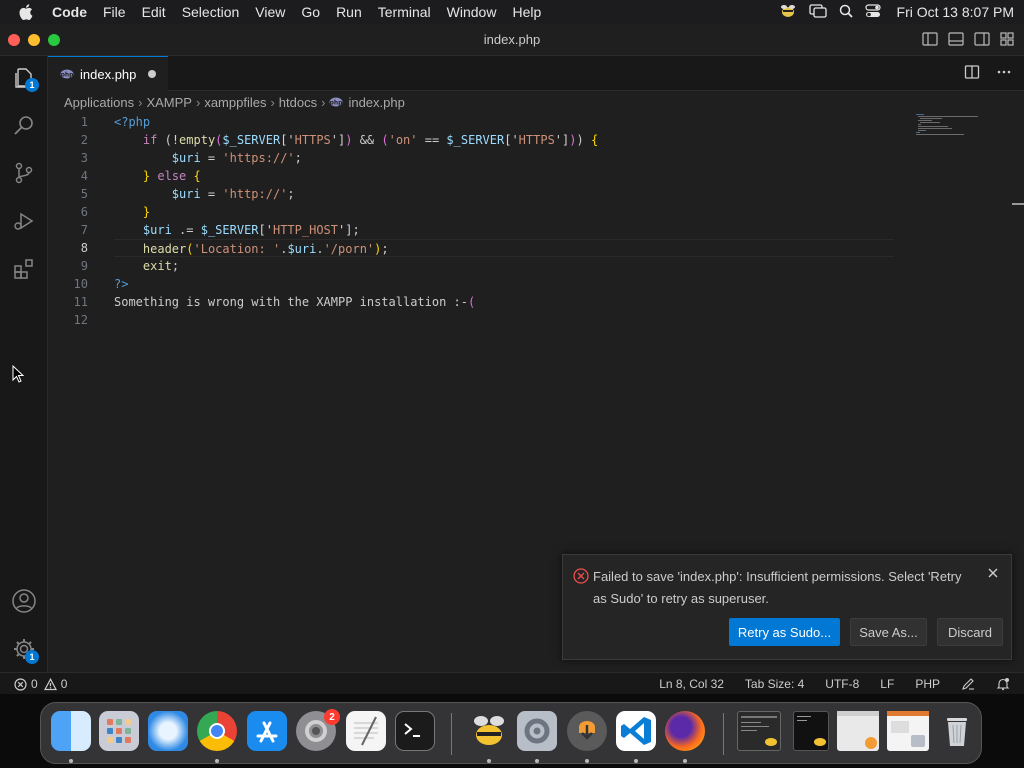 The image size is (1024, 768). I want to click on source-control-icon, so click(24, 173).